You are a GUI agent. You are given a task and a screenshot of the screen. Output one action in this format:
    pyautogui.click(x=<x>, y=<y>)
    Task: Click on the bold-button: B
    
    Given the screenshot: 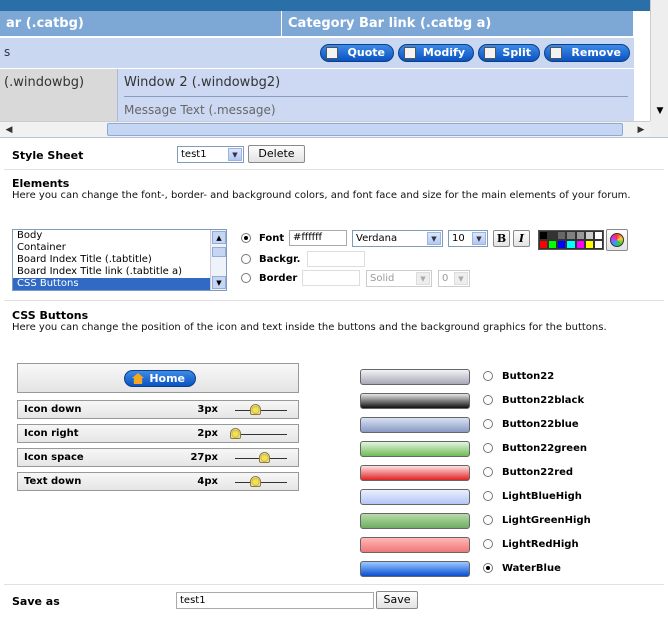 What is the action you would take?
    pyautogui.click(x=501, y=238)
    